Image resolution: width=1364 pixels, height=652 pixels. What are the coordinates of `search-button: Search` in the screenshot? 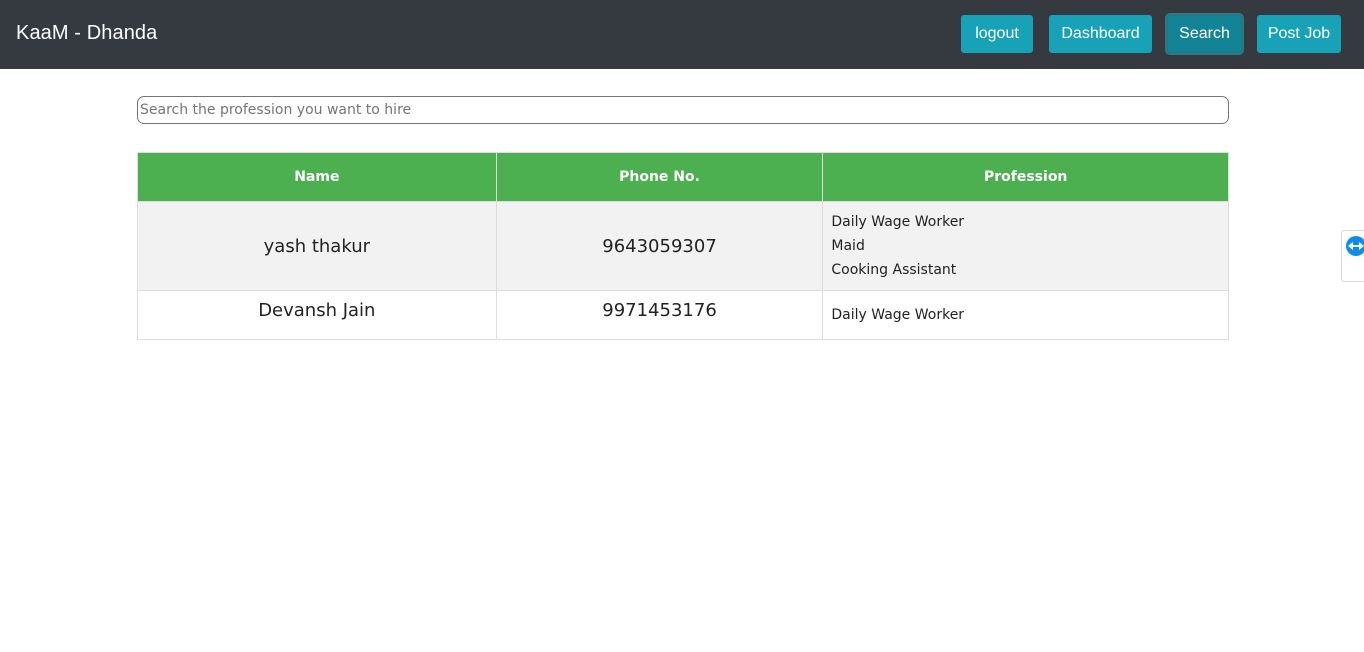 It's located at (1204, 34).